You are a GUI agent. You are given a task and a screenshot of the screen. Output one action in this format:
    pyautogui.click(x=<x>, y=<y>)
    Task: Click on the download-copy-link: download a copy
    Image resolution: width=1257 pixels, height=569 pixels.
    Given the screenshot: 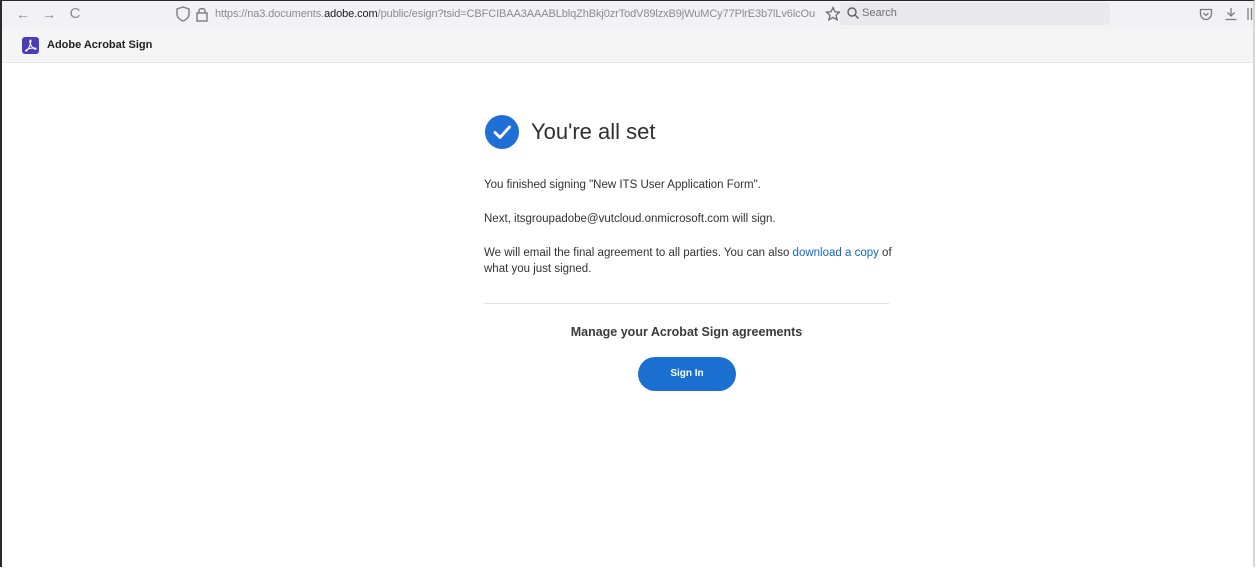 What is the action you would take?
    pyautogui.click(x=836, y=253)
    